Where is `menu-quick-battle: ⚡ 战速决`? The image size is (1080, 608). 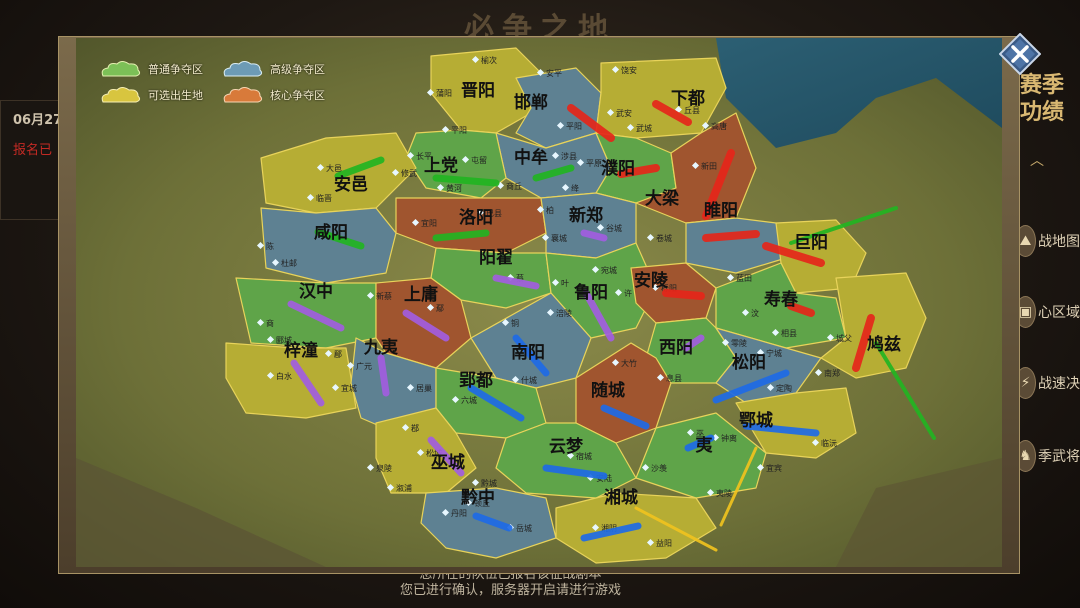 menu-quick-battle: ⚡ 战速决 is located at coordinates (1047, 383).